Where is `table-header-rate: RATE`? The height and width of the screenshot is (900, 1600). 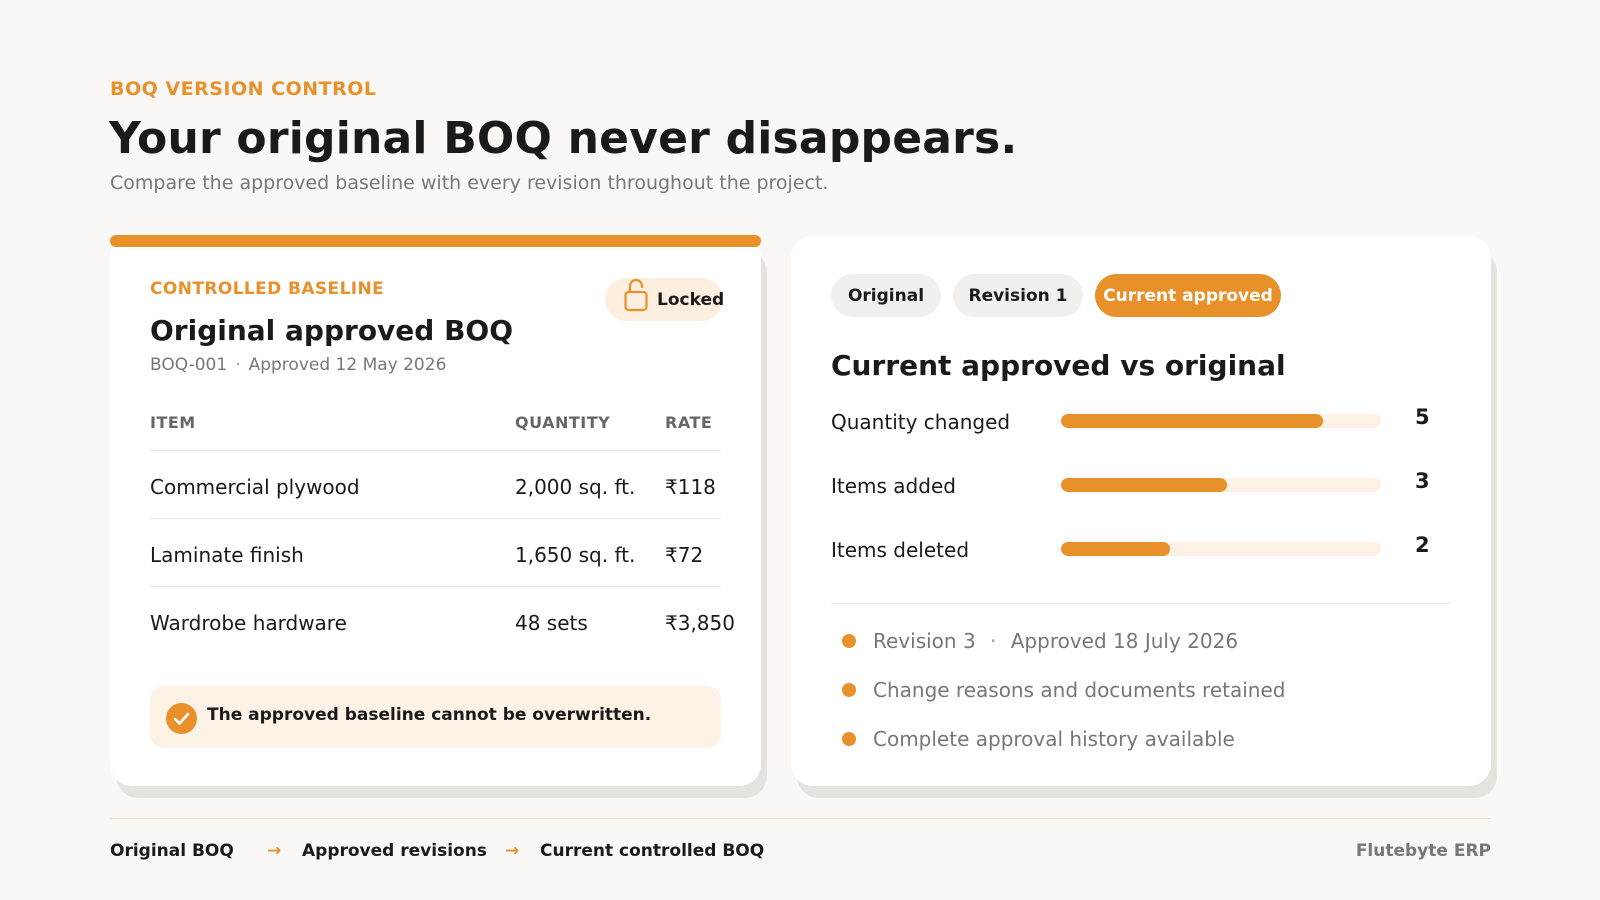 table-header-rate: RATE is located at coordinates (689, 422).